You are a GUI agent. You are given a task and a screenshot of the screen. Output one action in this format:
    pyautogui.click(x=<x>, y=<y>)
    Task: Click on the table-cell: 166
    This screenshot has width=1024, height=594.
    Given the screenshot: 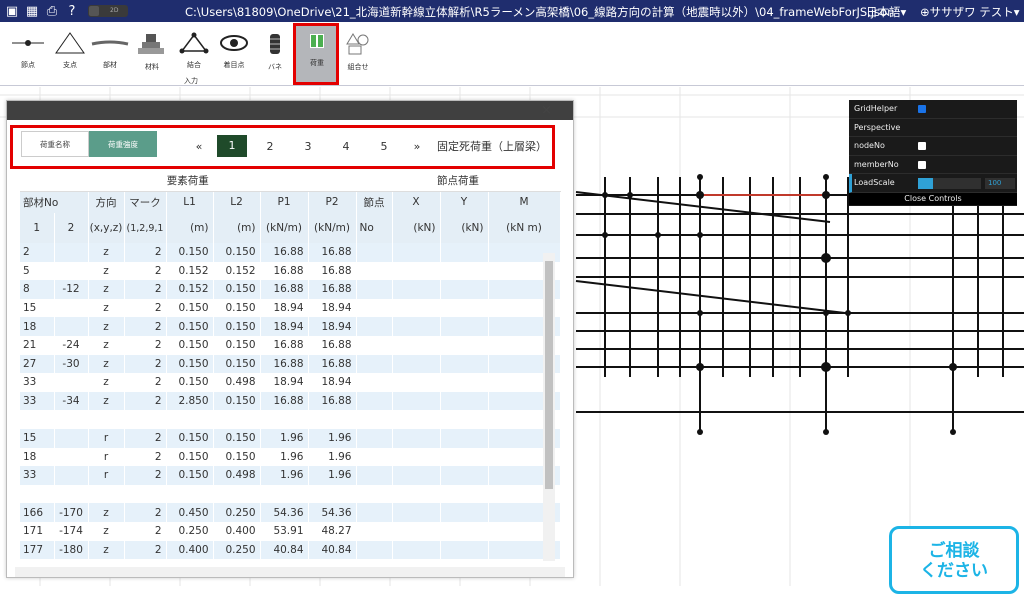 What is the action you would take?
    pyautogui.click(x=37, y=512)
    